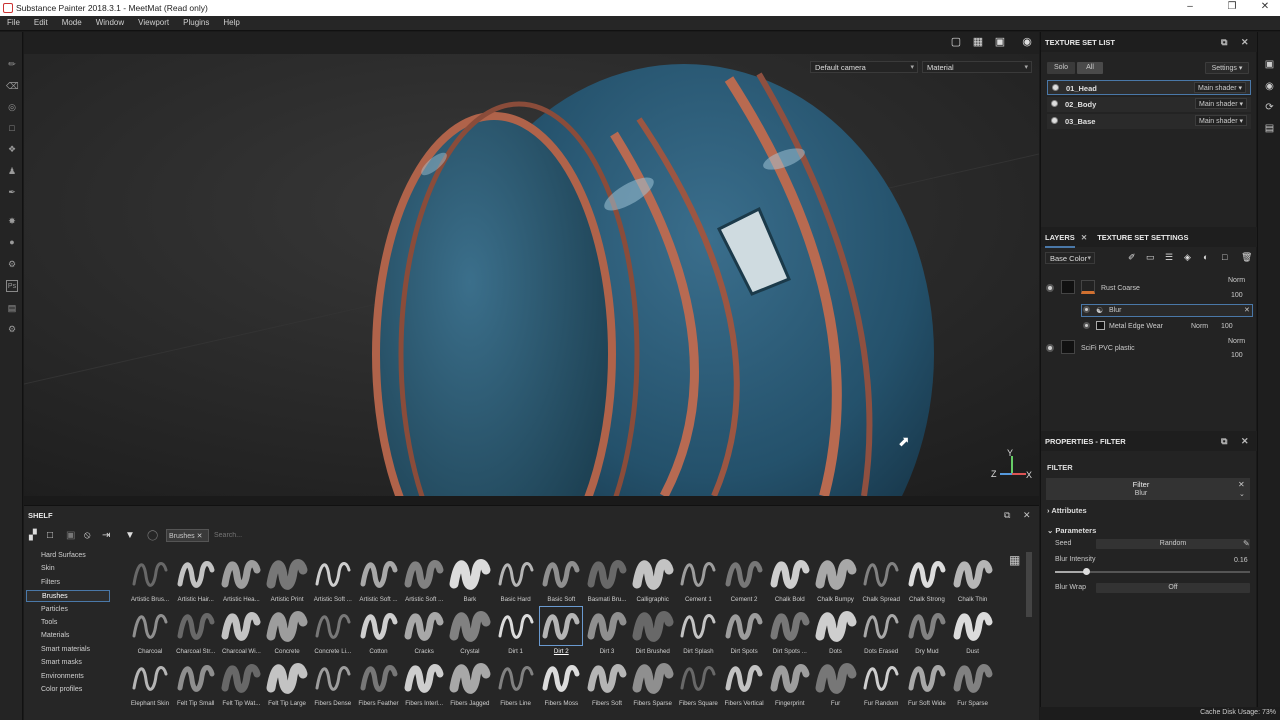 This screenshot has width=1280, height=720. Describe the element at coordinates (1224, 257) in the screenshot. I see `add-group-icon: □` at that location.